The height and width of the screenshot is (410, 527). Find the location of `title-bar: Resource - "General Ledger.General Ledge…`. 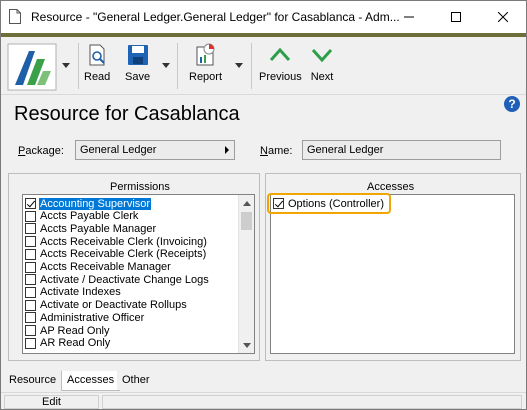

title-bar: Resource - "General Ledger.General Ledge… is located at coordinates (263, 17).